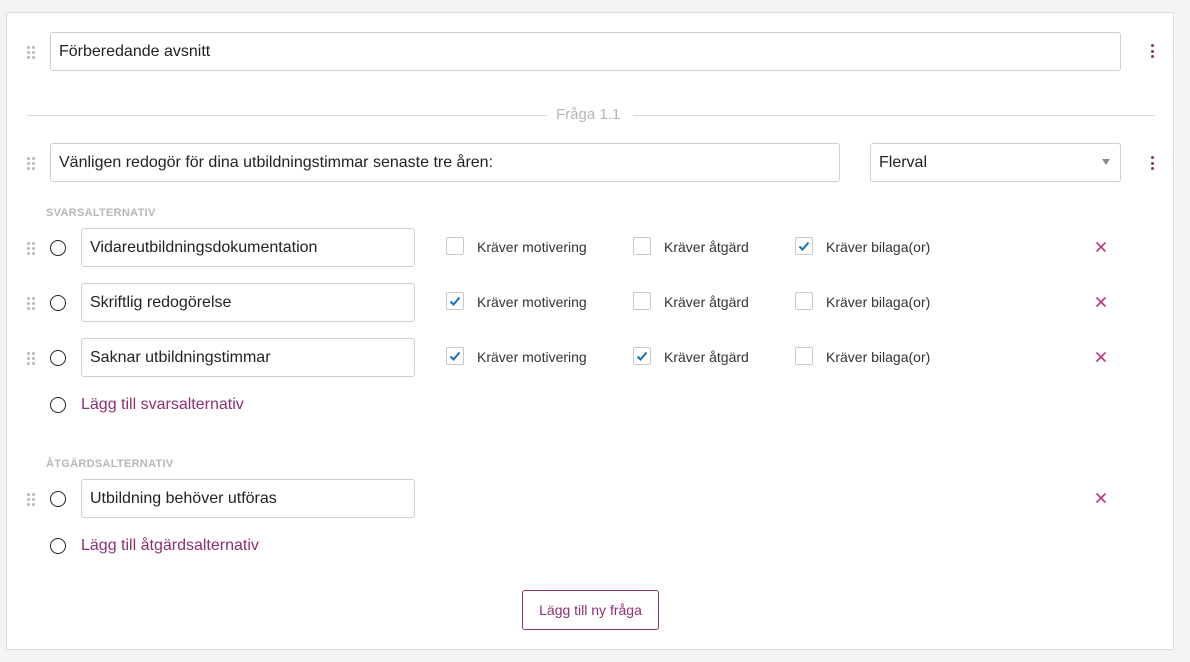 The image size is (1190, 662). Describe the element at coordinates (162, 405) in the screenshot. I see `add-answer-link: Lägg till svarsalternativ` at that location.